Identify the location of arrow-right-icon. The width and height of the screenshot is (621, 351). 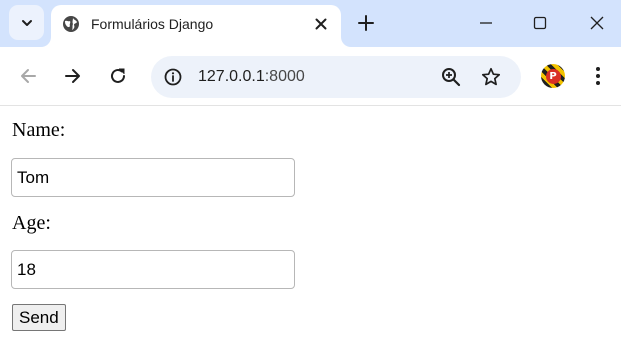
(72, 76).